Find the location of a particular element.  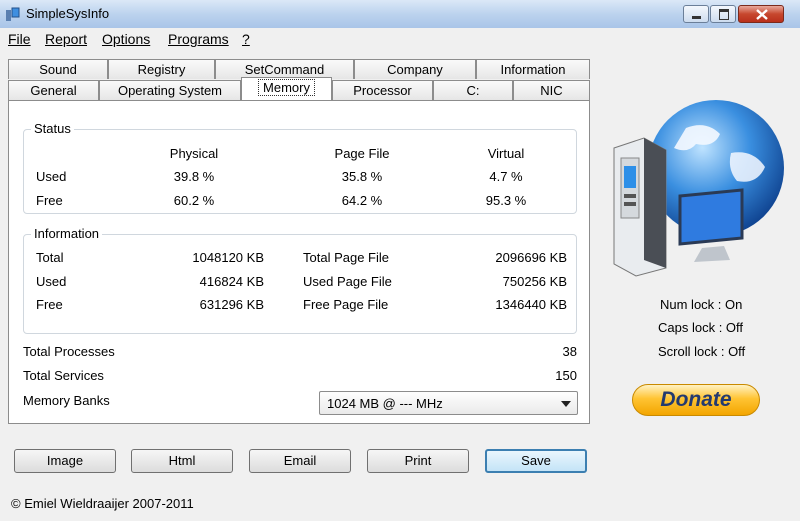

tab-registry: Registry is located at coordinates (161, 69).